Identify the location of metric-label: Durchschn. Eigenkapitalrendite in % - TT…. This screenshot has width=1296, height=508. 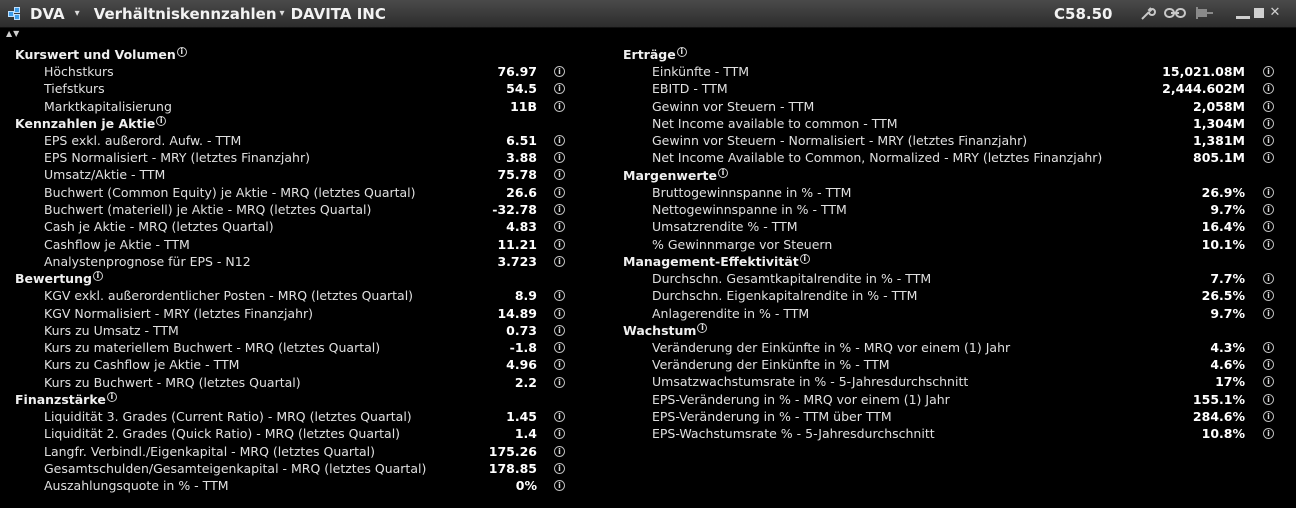
(785, 296).